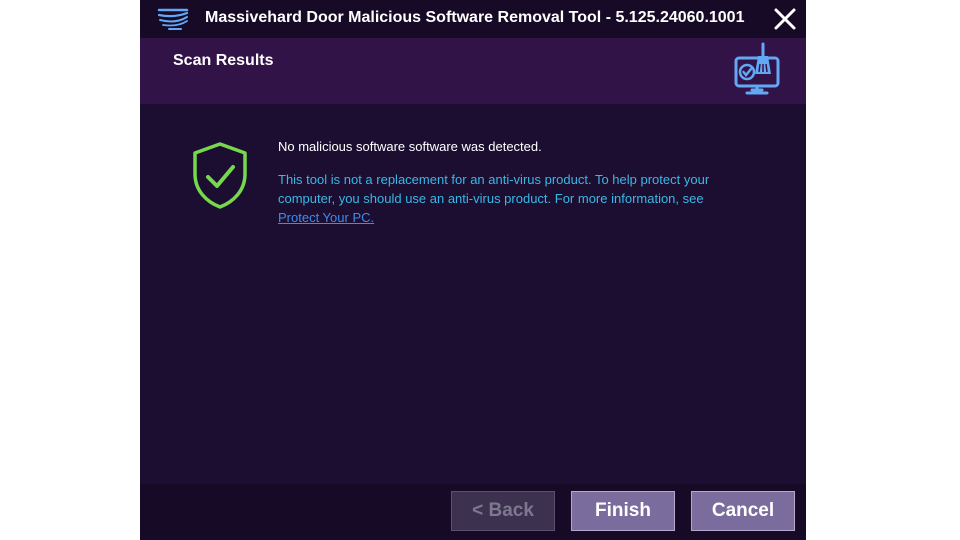 Image resolution: width=960 pixels, height=540 pixels. I want to click on monitor-wave-icon, so click(173, 19).